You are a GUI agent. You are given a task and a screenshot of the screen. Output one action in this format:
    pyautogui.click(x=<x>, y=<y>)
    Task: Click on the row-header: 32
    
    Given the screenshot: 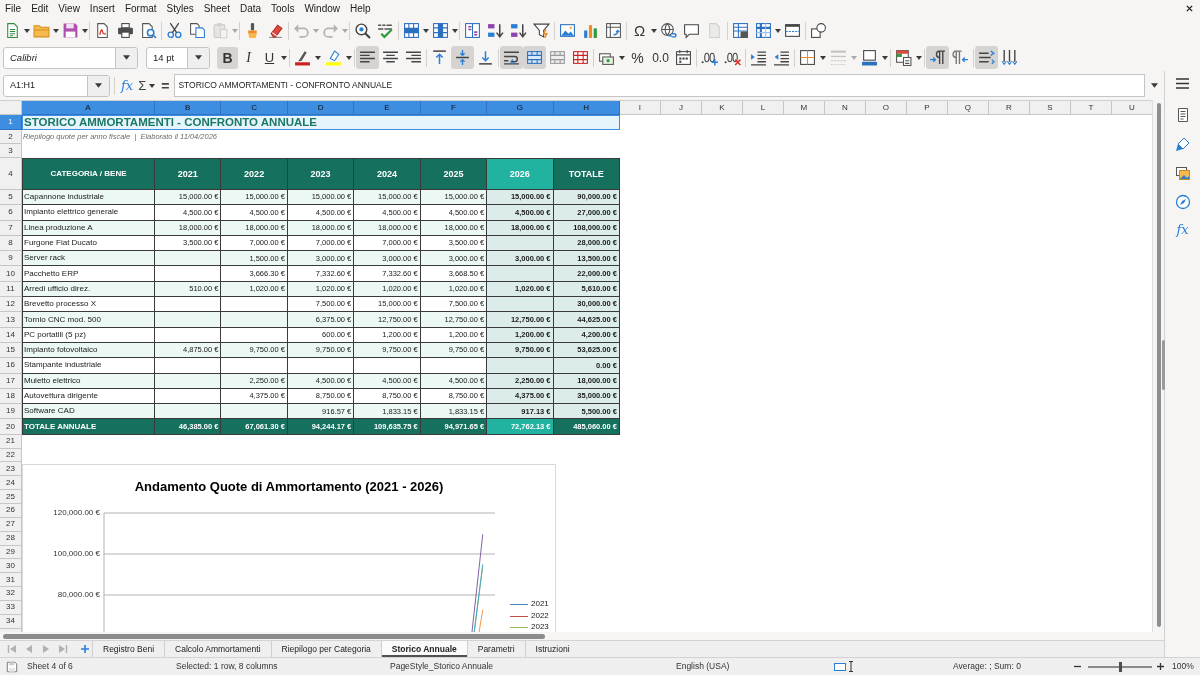 What is the action you would take?
    pyautogui.click(x=11, y=594)
    